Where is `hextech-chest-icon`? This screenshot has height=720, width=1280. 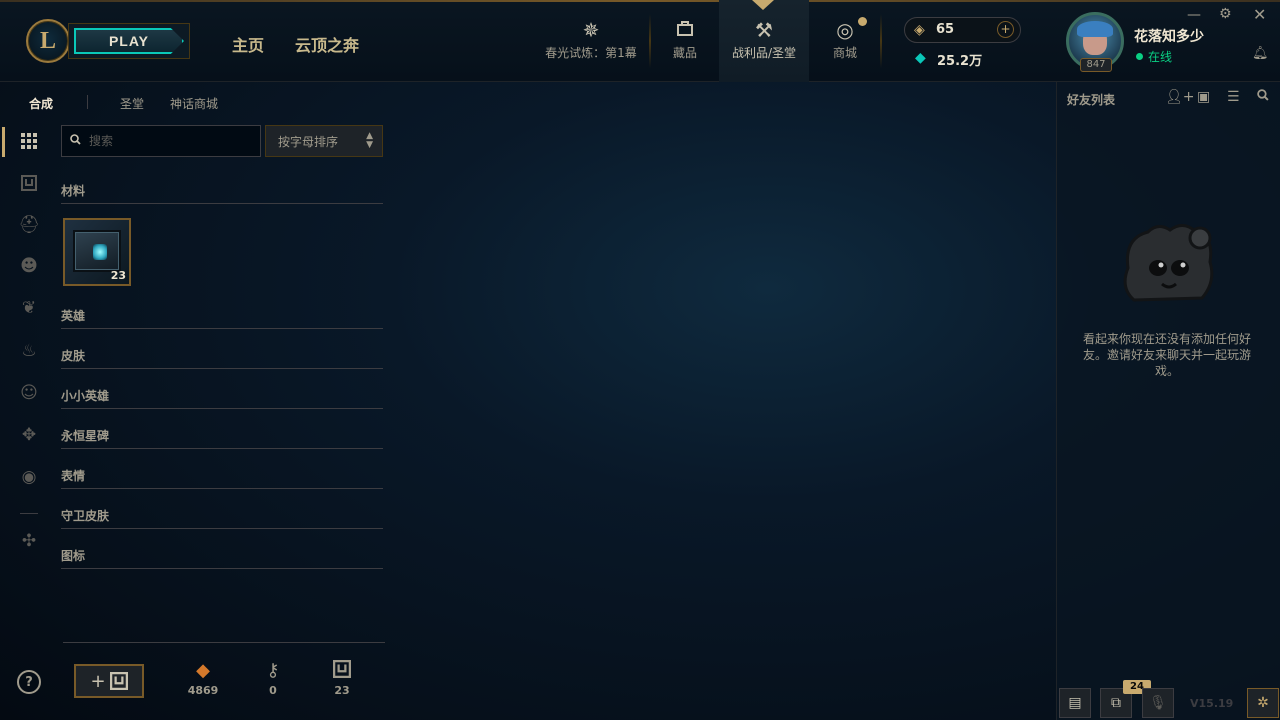
hextech-chest-icon is located at coordinates (97, 251).